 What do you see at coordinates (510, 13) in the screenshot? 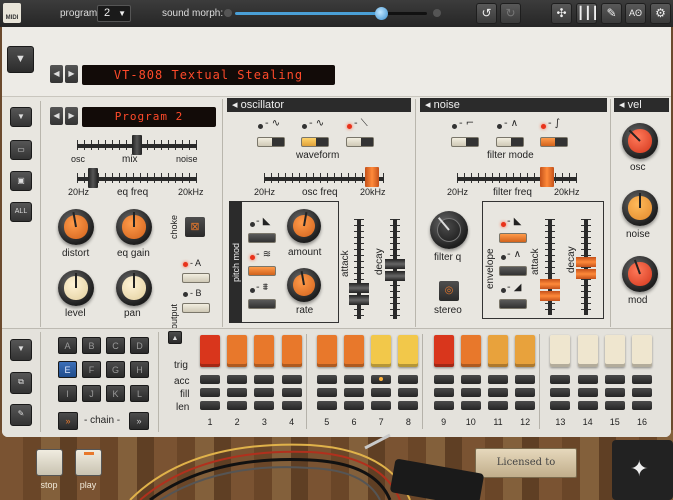
I see `redo-button: ↻` at bounding box center [510, 13].